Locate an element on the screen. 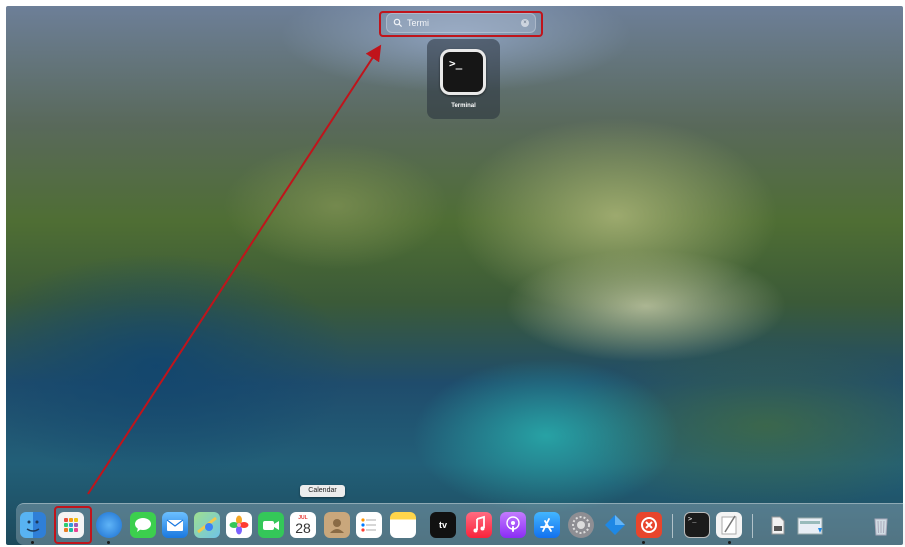  textedit-icon is located at coordinates (729, 525).